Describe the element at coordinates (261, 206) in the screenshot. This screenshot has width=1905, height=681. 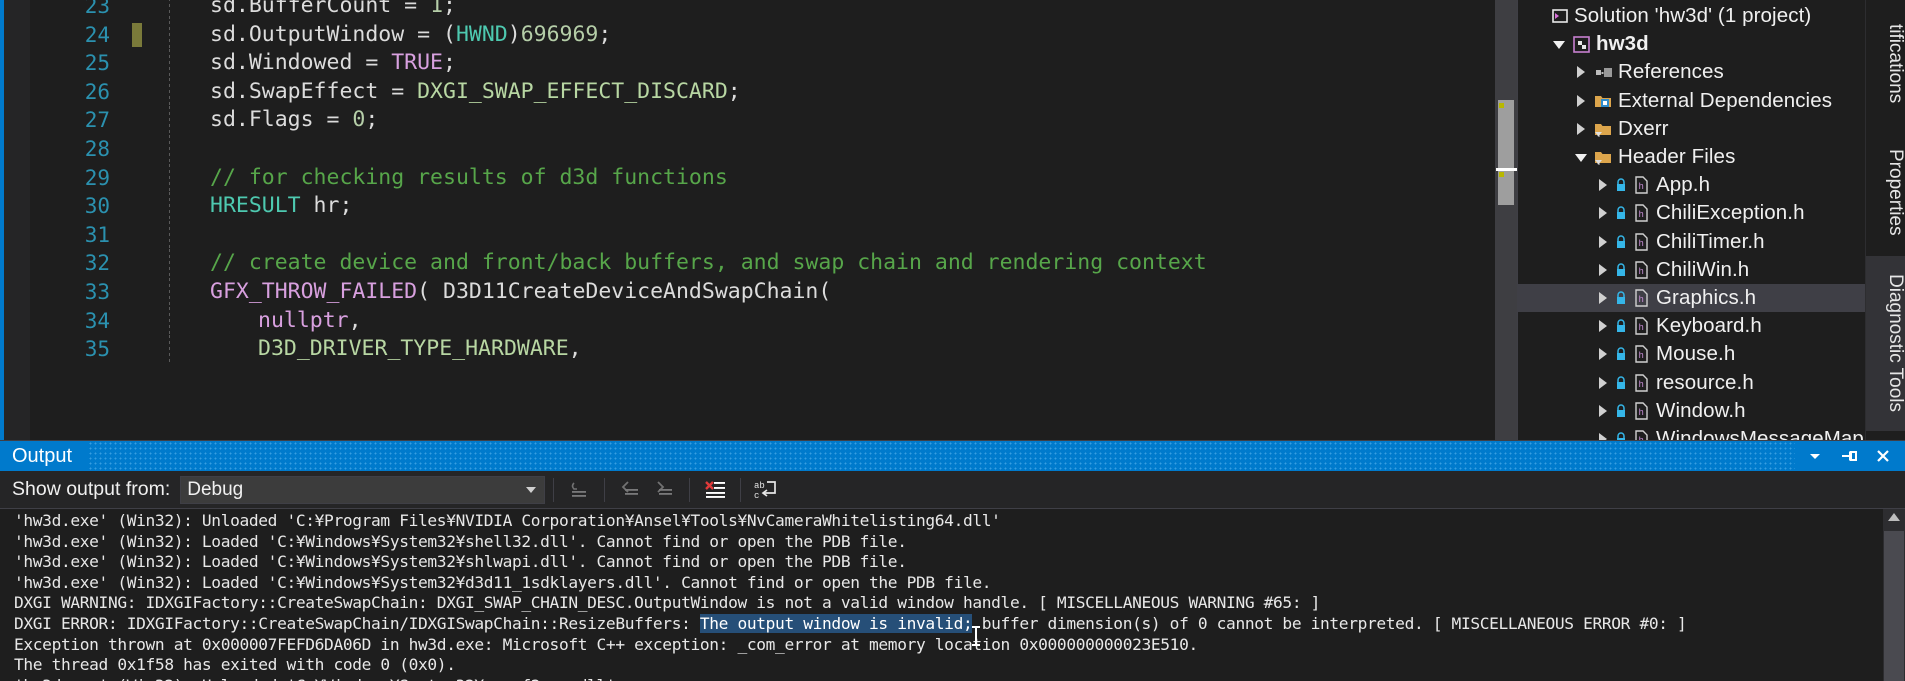
I see `code-text: HRESULT hr;` at that location.